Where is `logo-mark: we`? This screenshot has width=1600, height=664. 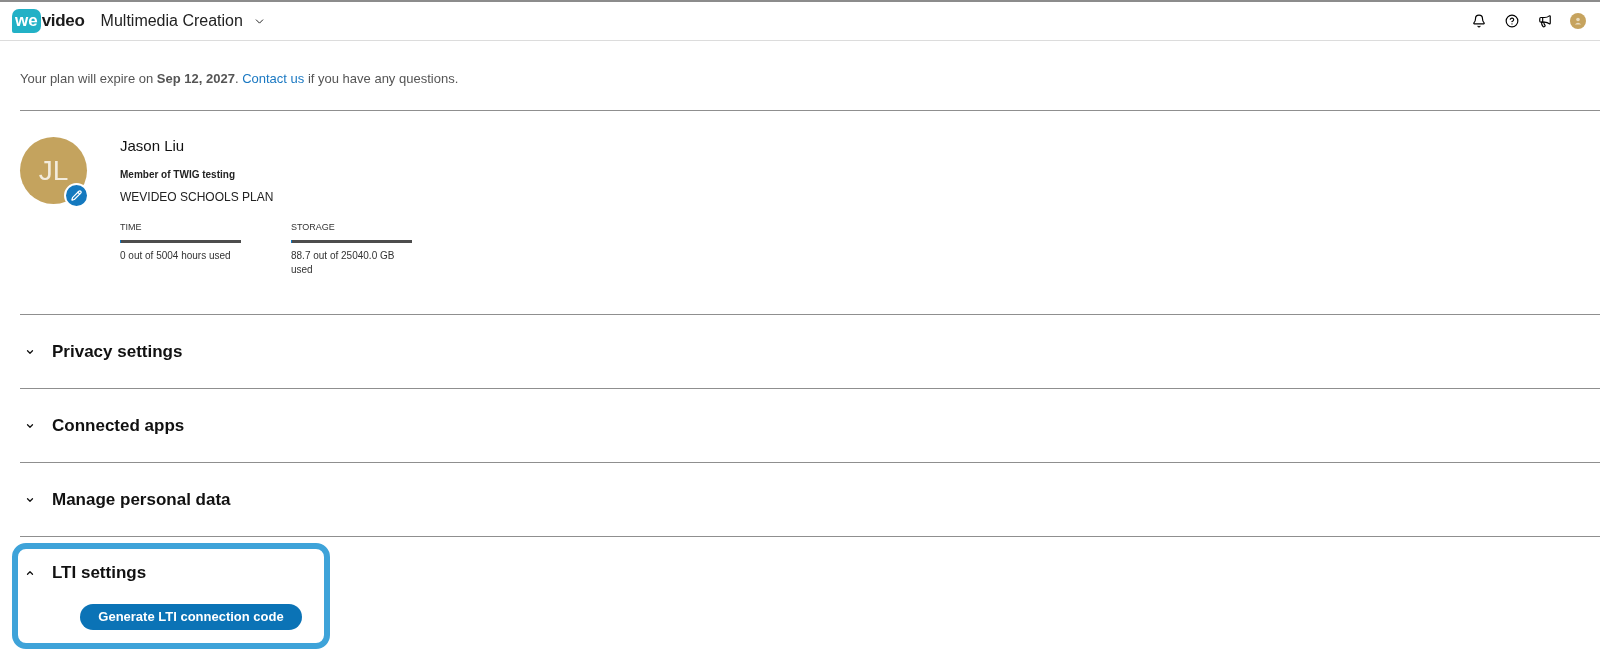 logo-mark: we is located at coordinates (26, 21).